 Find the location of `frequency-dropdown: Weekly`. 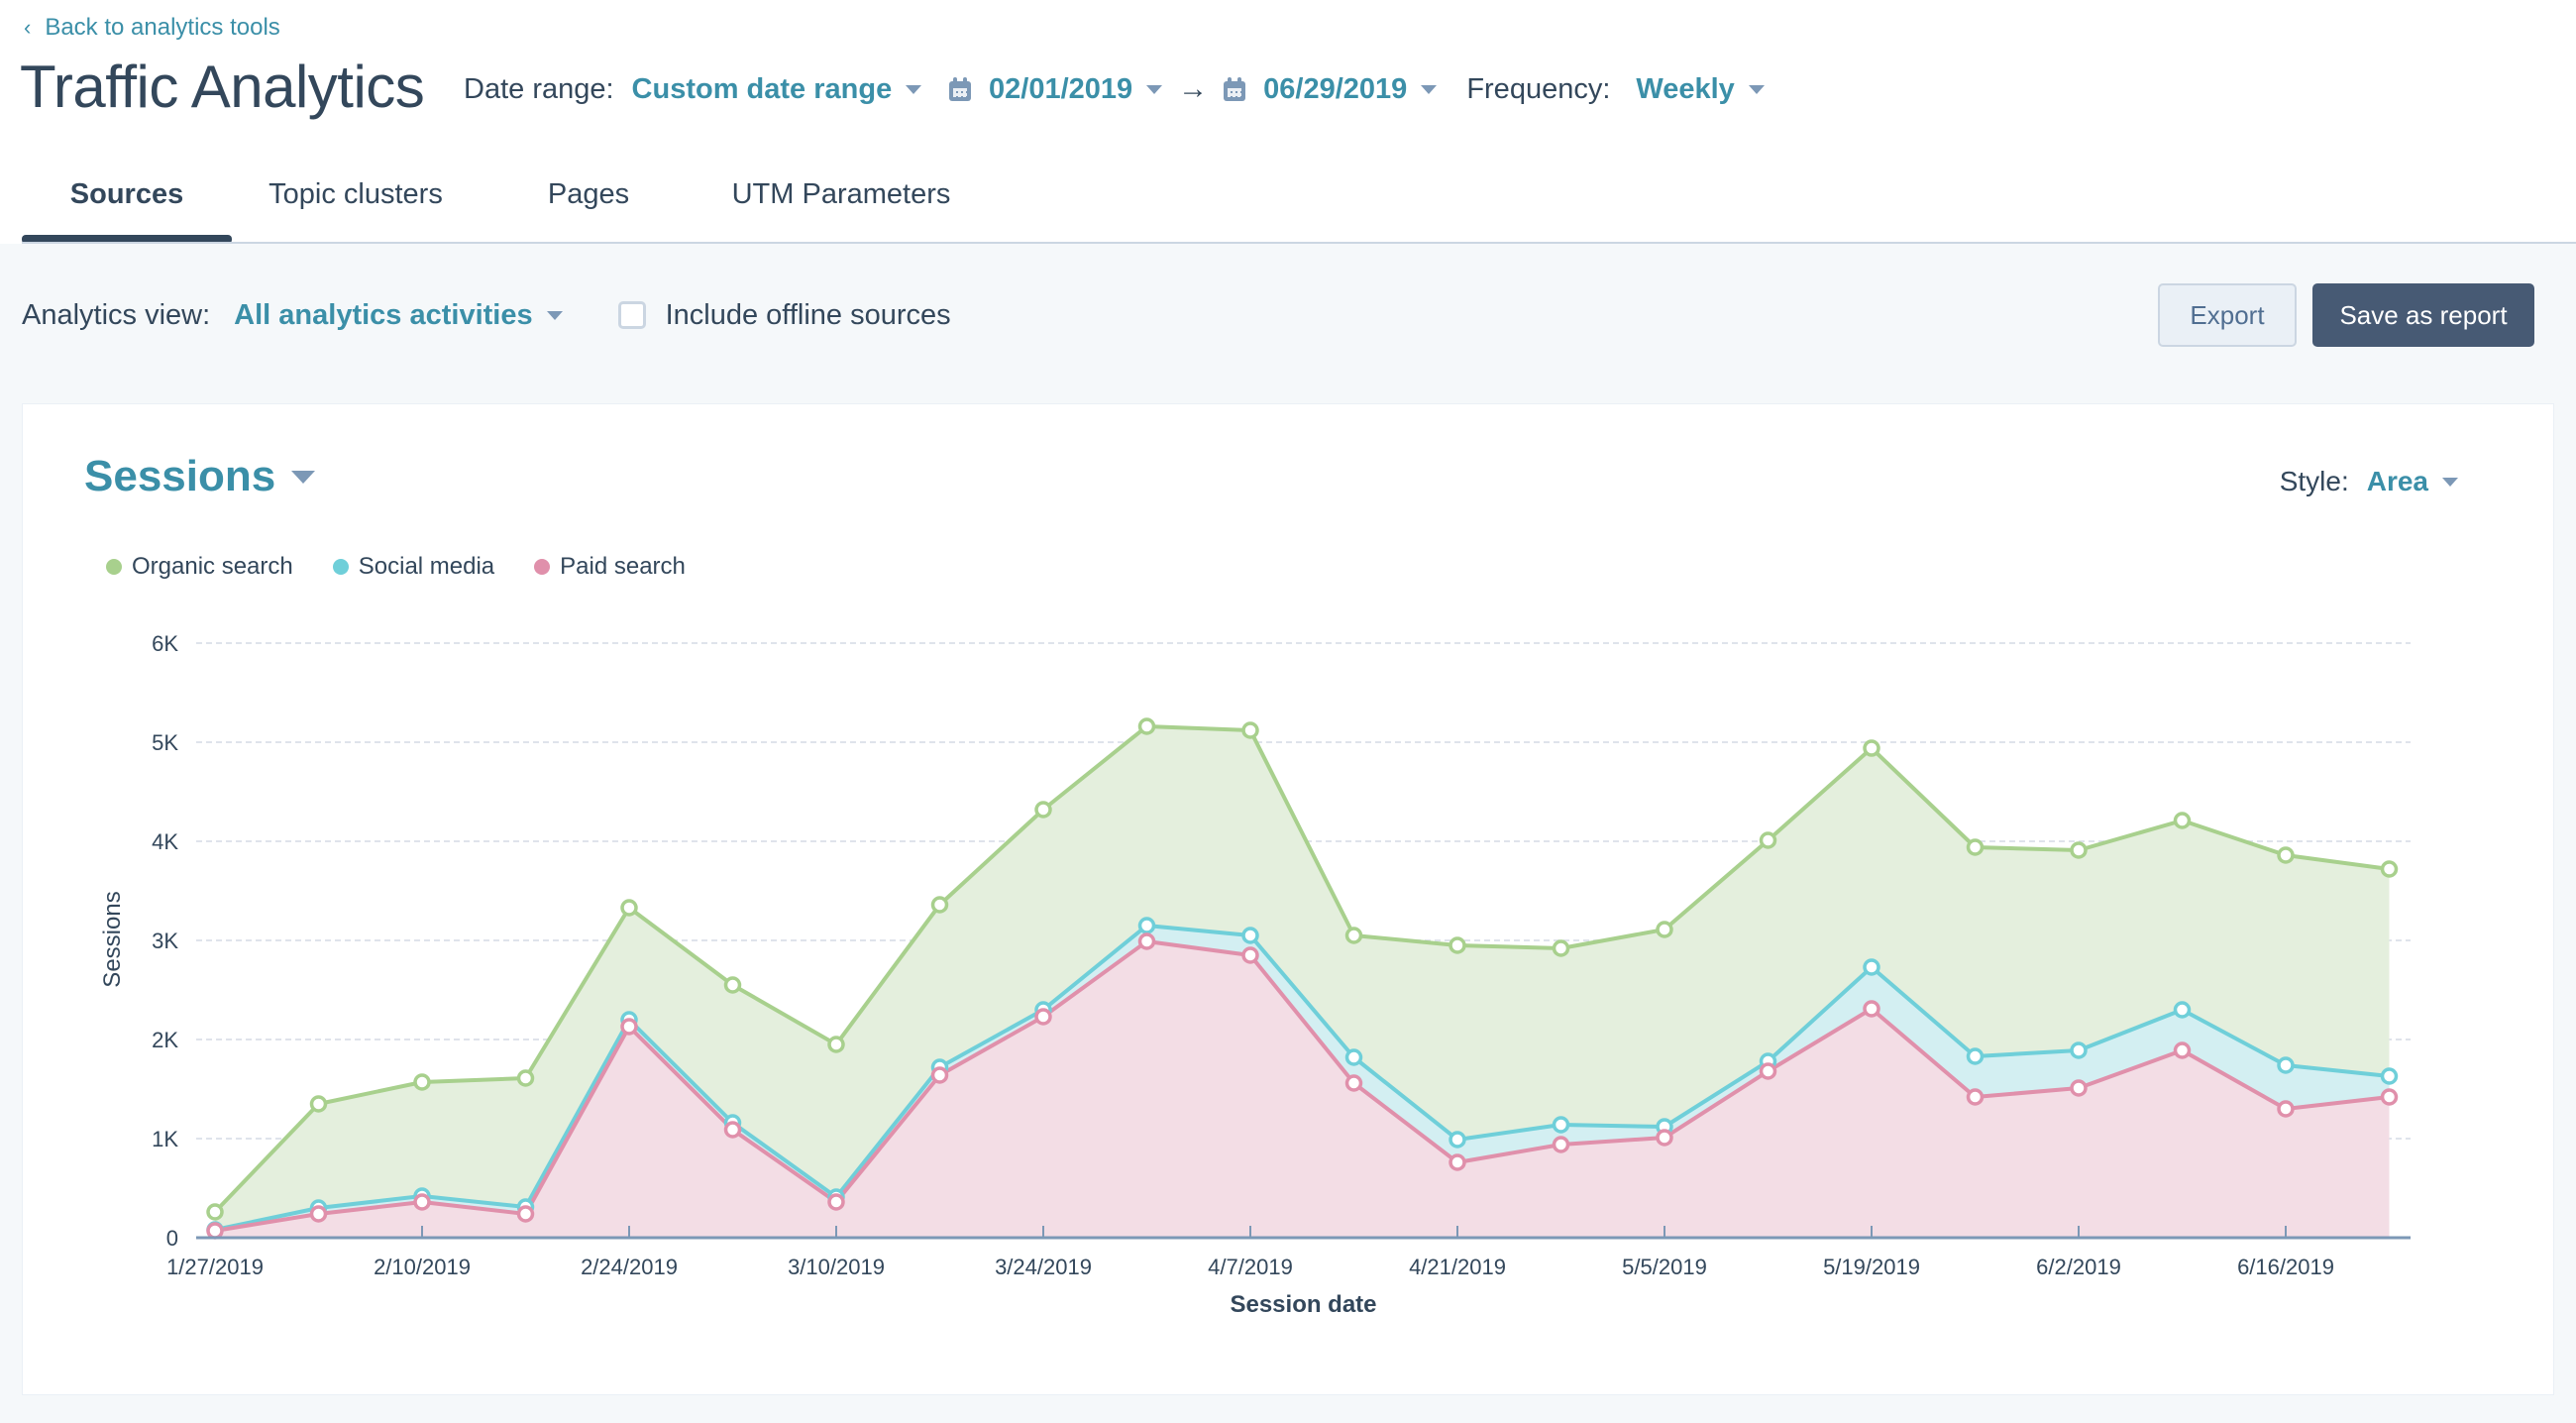

frequency-dropdown: Weekly is located at coordinates (1700, 89).